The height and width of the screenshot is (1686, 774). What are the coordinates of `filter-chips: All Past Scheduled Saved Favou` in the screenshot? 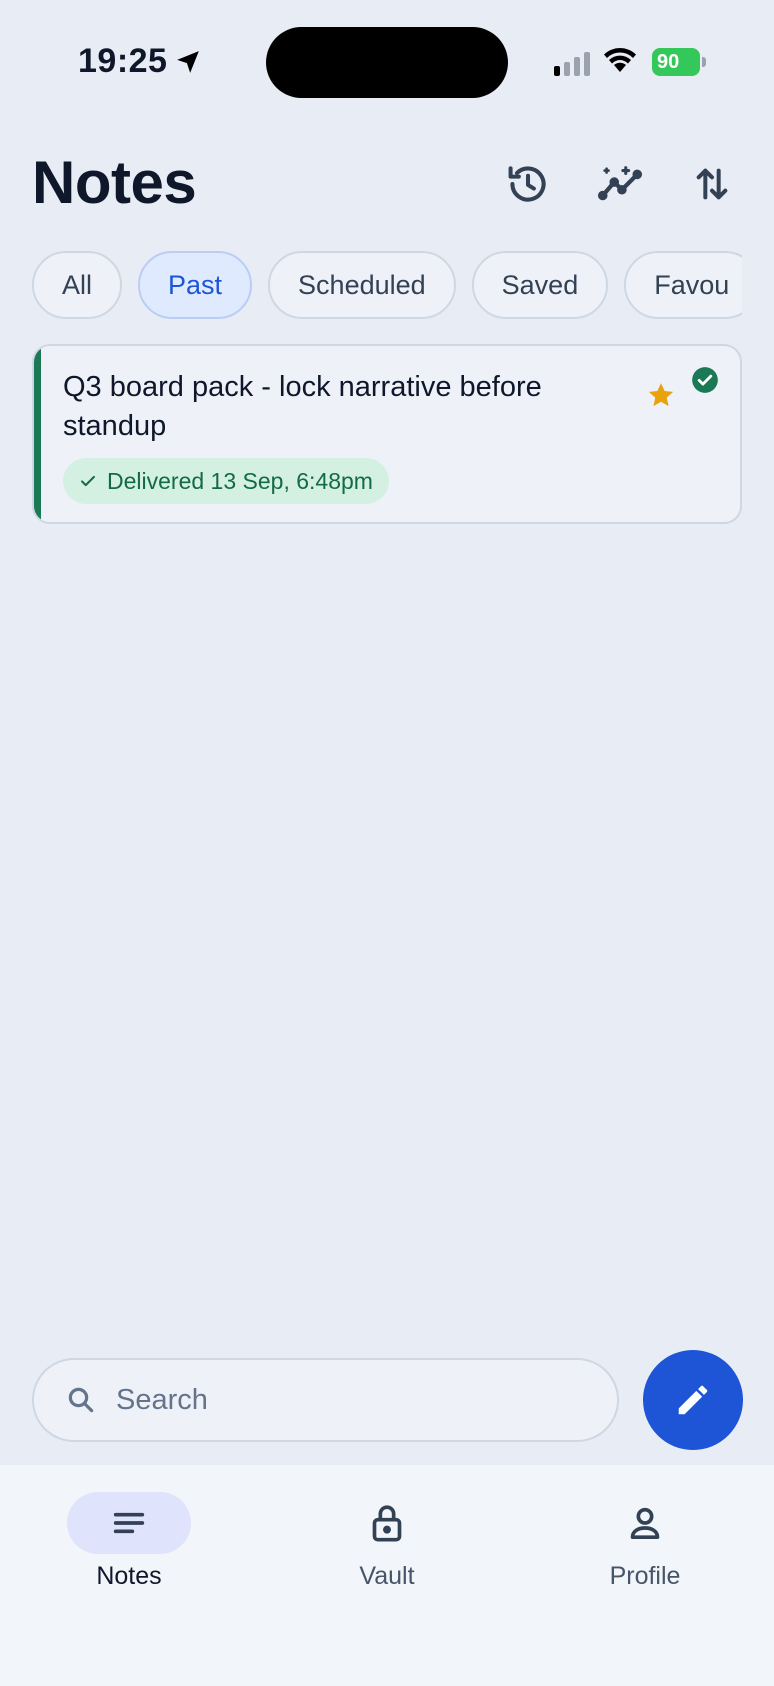 It's located at (387, 286).